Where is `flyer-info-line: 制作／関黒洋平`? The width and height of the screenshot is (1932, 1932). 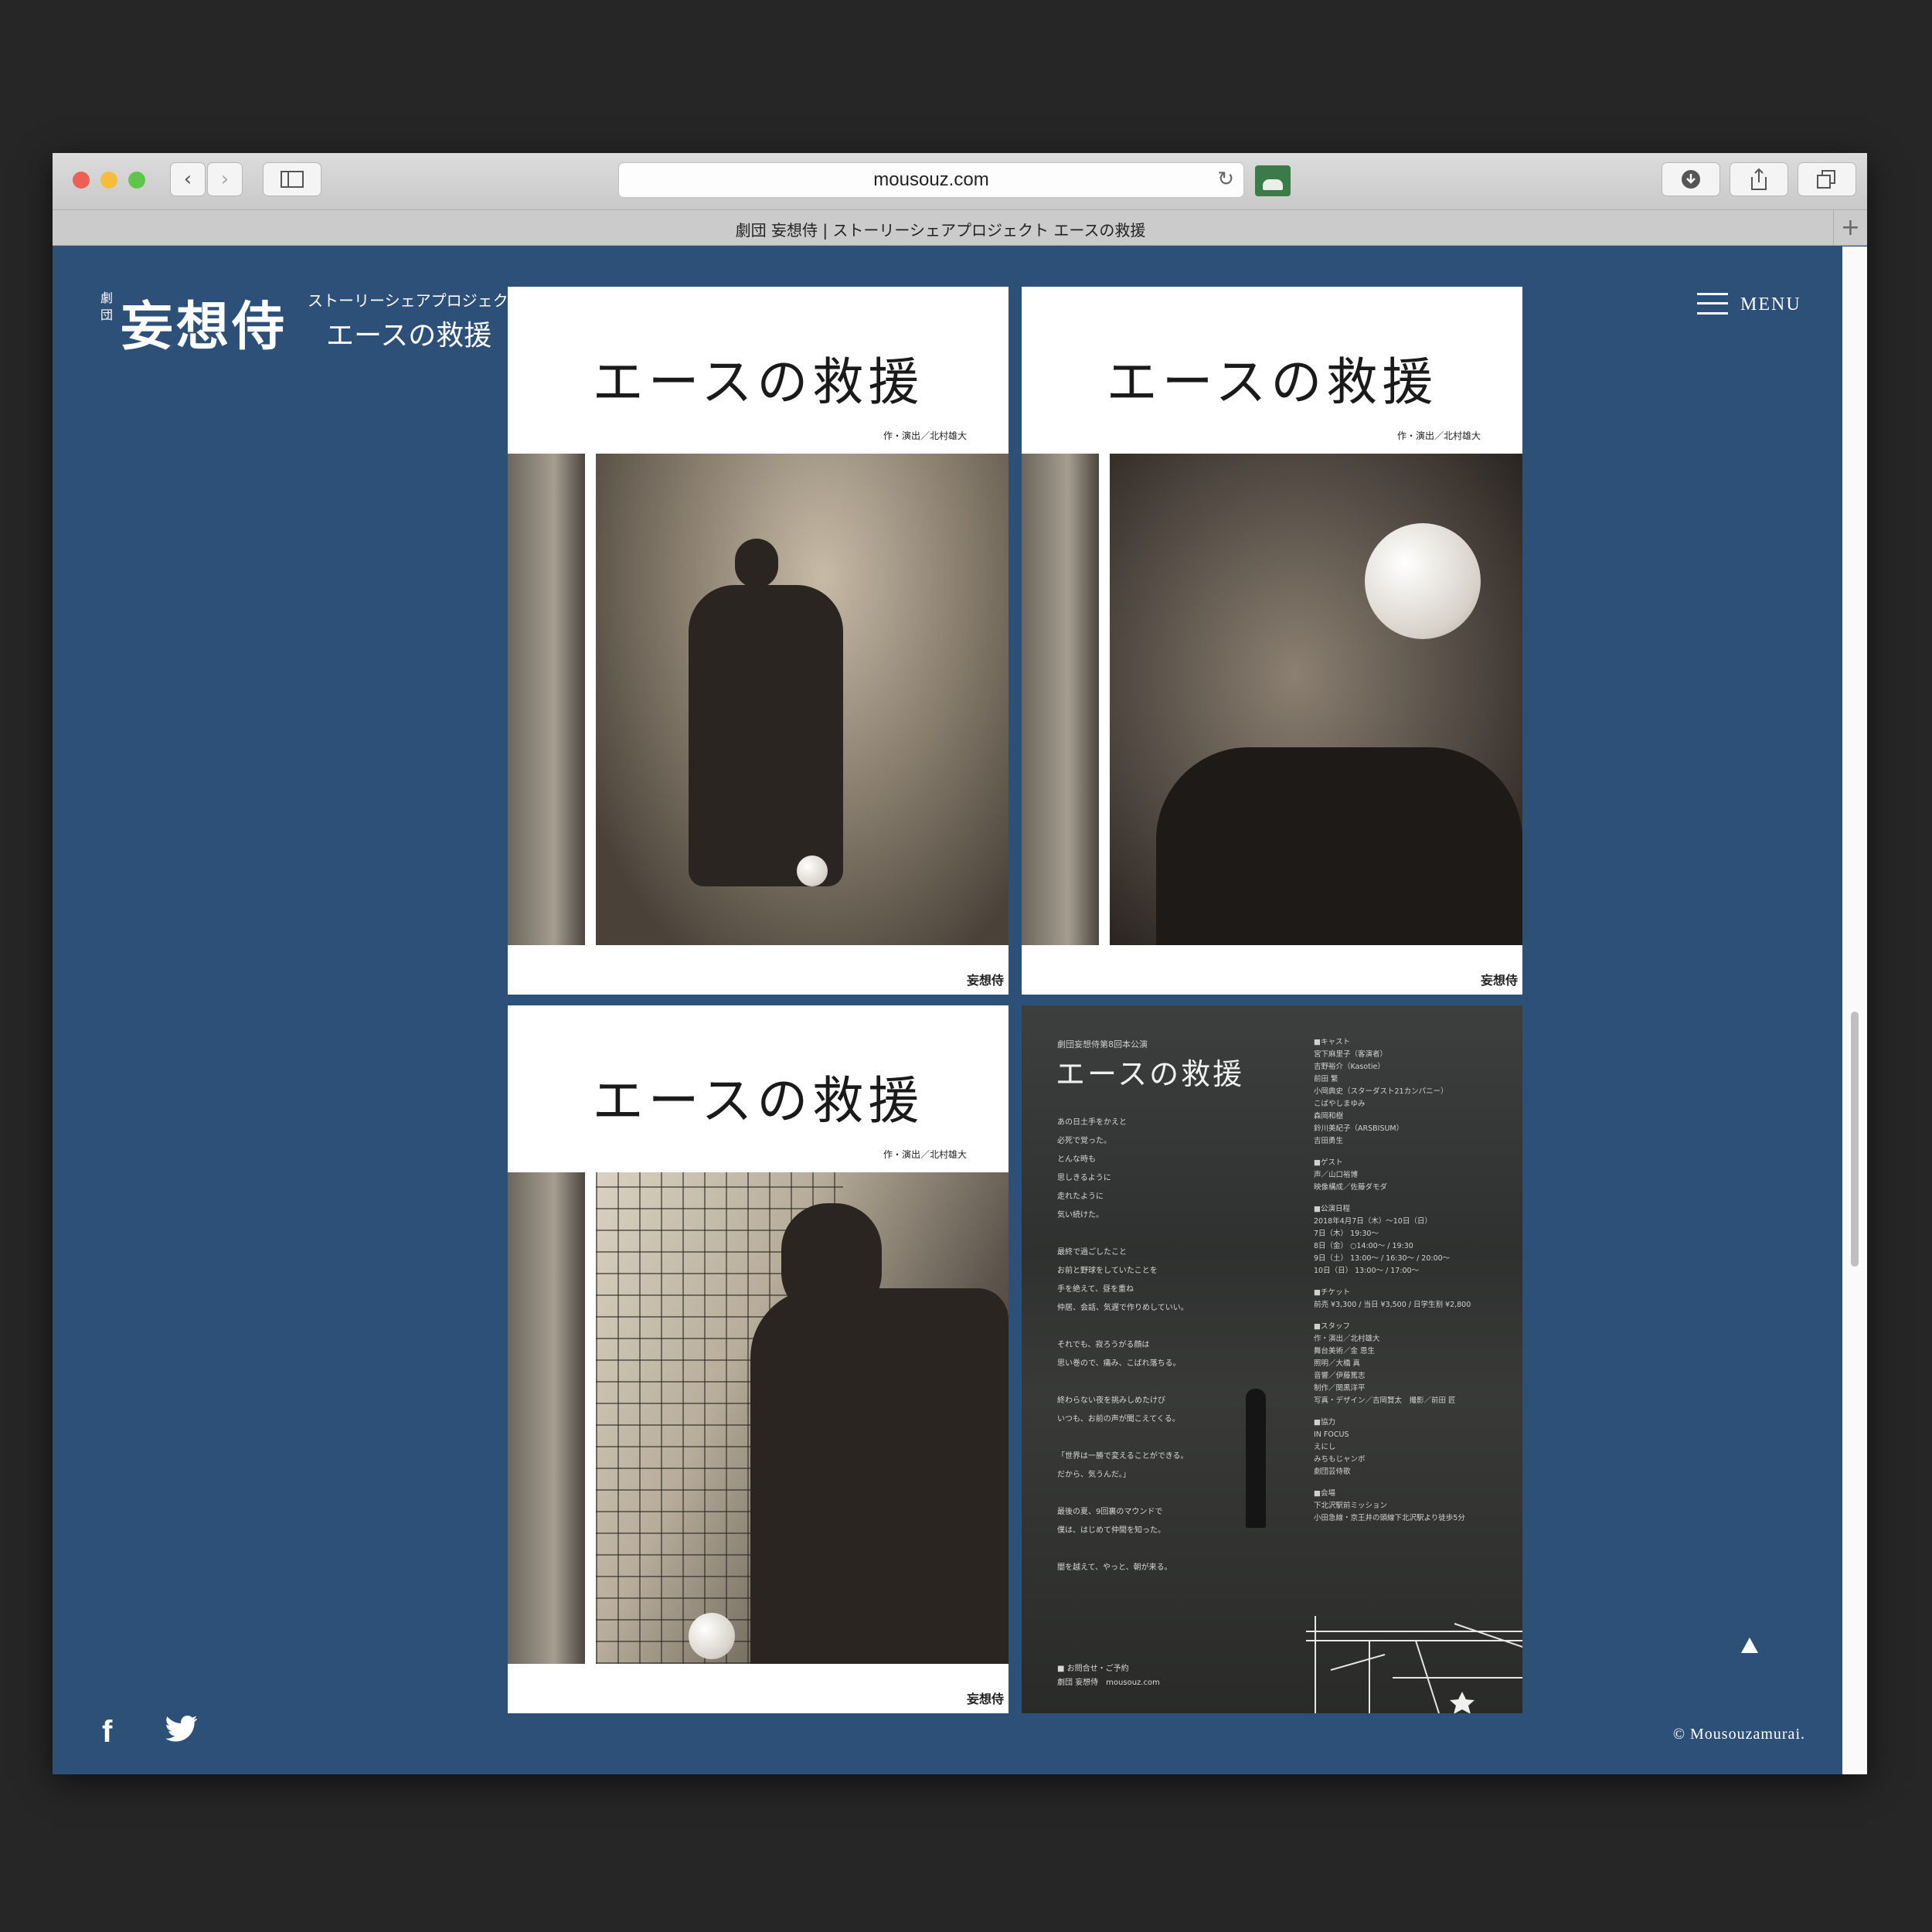
flyer-info-line: 制作／関黒洋平 is located at coordinates (1340, 1389).